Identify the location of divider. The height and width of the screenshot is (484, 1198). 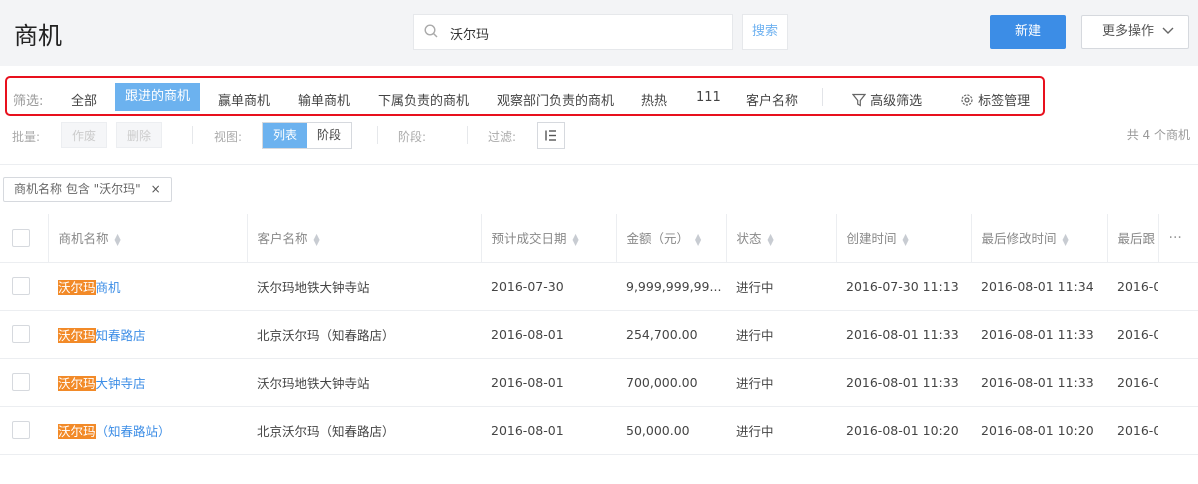
(599, 164).